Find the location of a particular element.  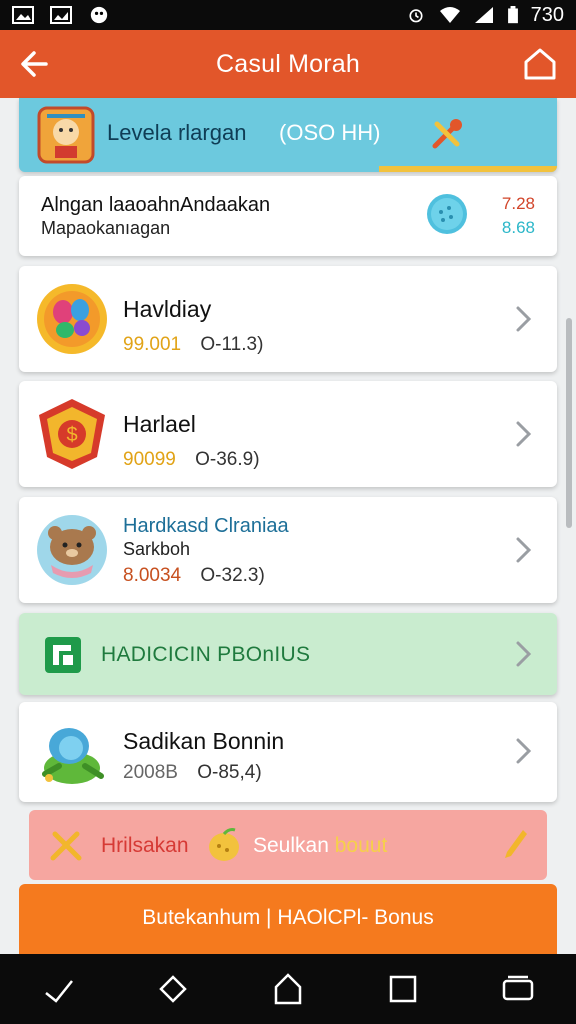

home-nav-icon is located at coordinates (288, 989).